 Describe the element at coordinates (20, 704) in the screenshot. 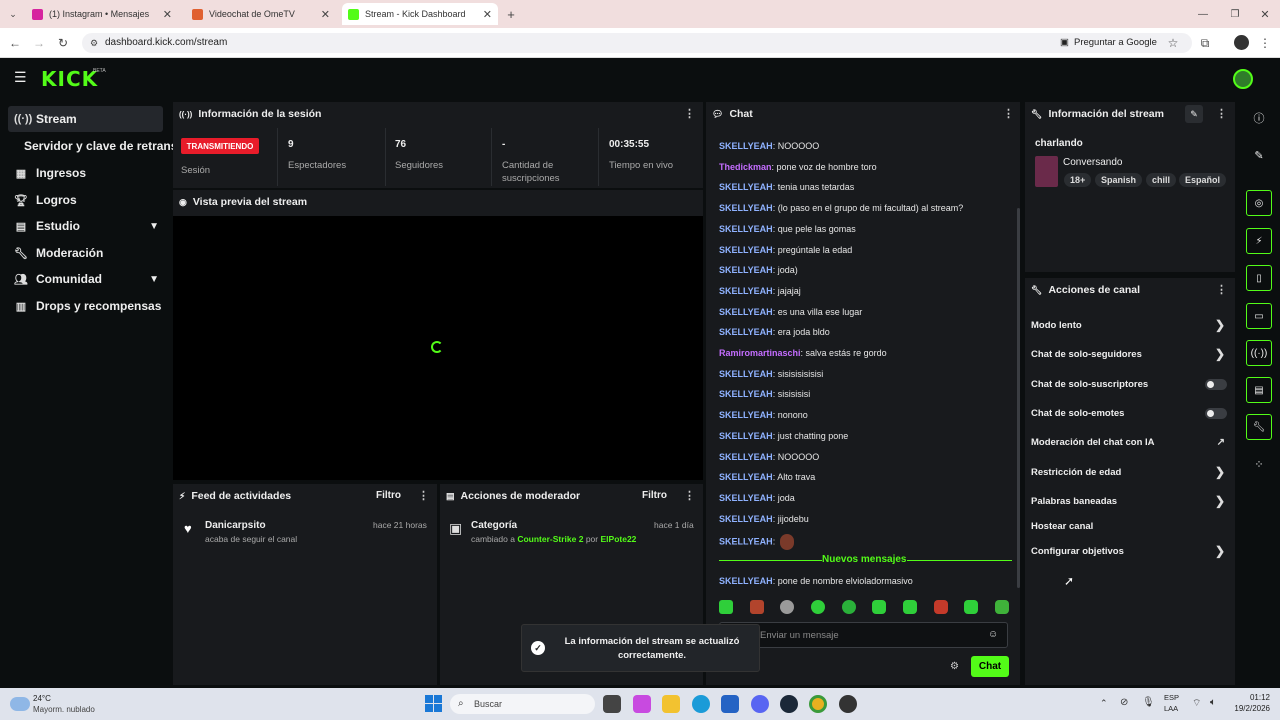

I see `weather-icon` at that location.